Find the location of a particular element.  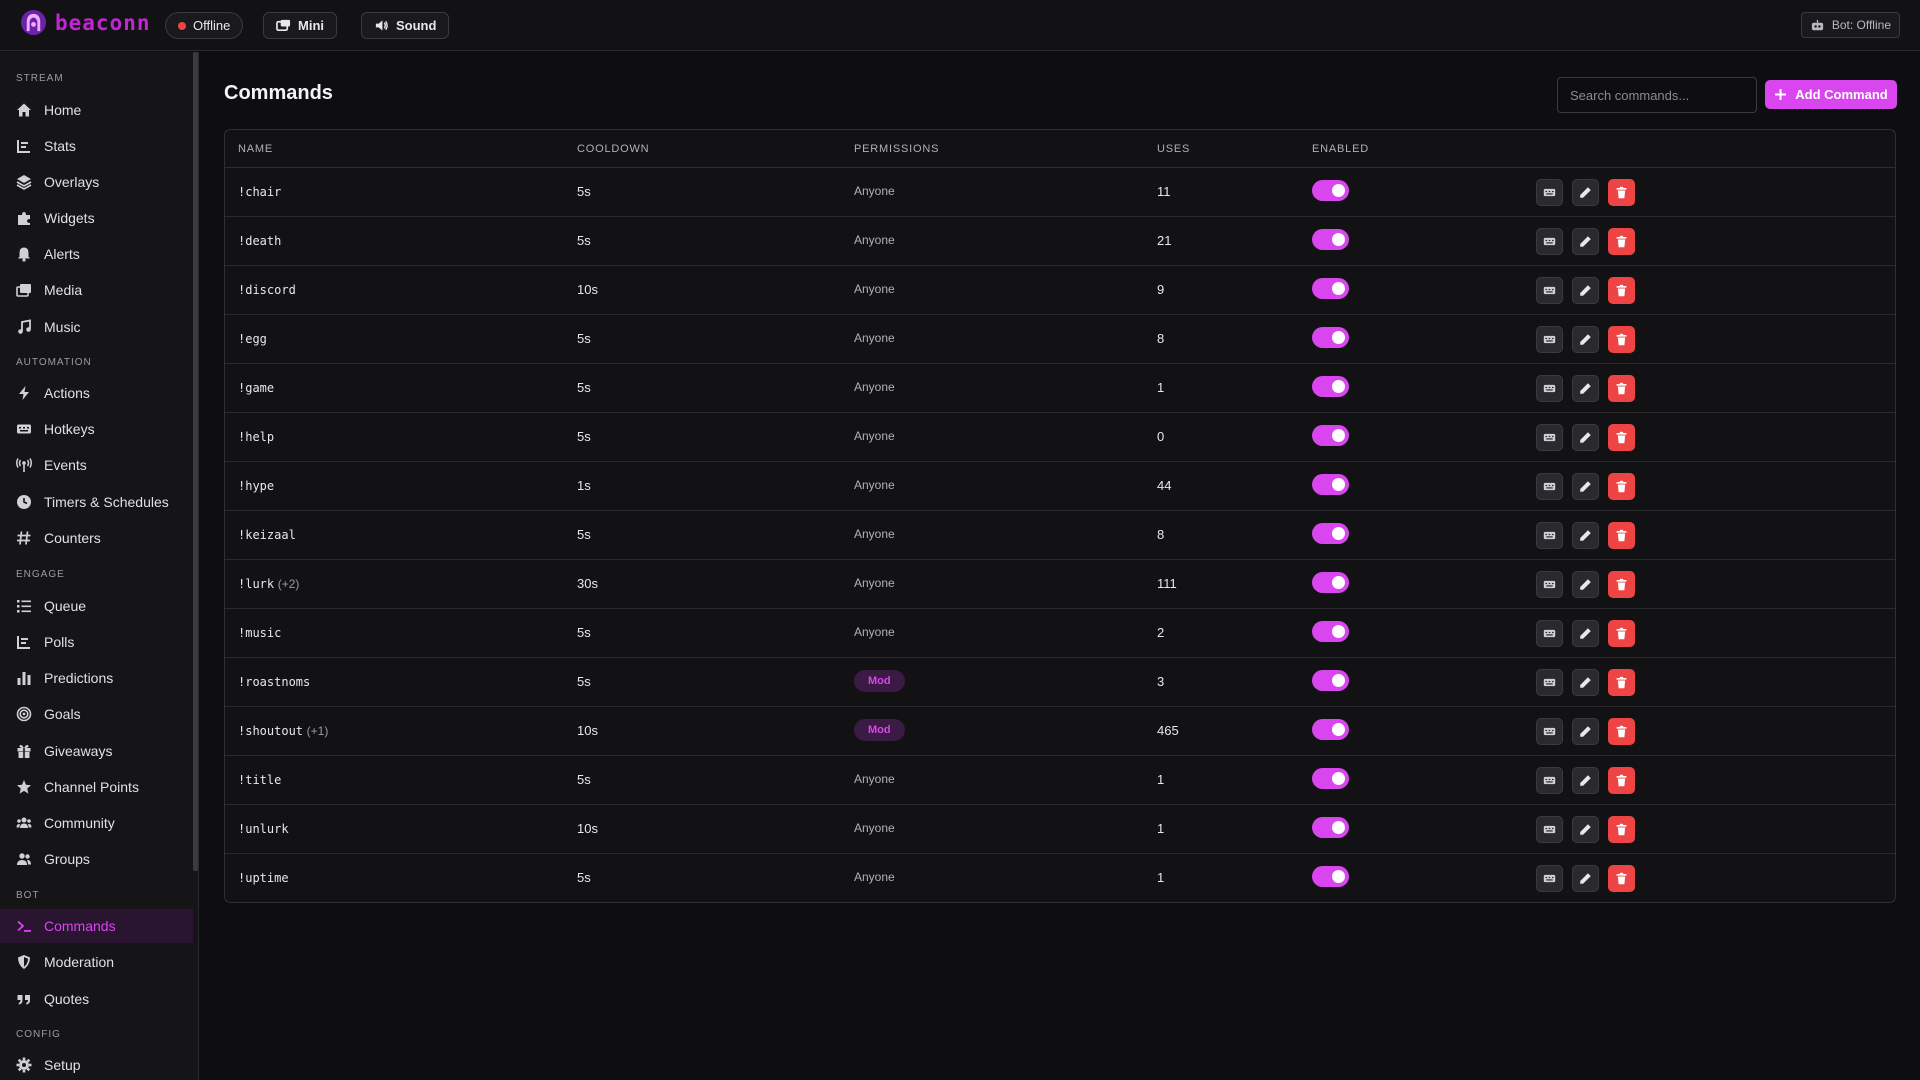

sidebar-item-queue: Queue is located at coordinates (96, 606).